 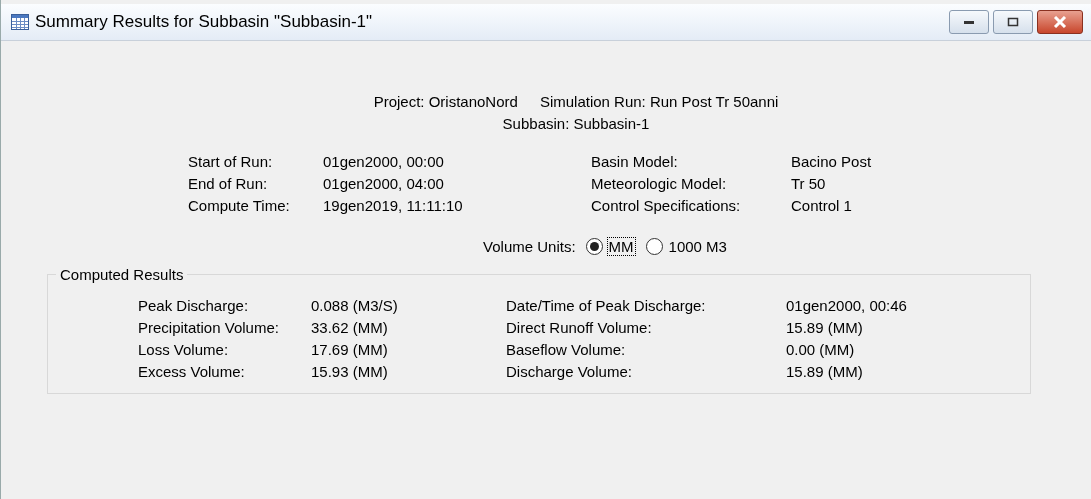 What do you see at coordinates (606, 306) in the screenshot?
I see `result-label: Date/Time of Peak Discharge:` at bounding box center [606, 306].